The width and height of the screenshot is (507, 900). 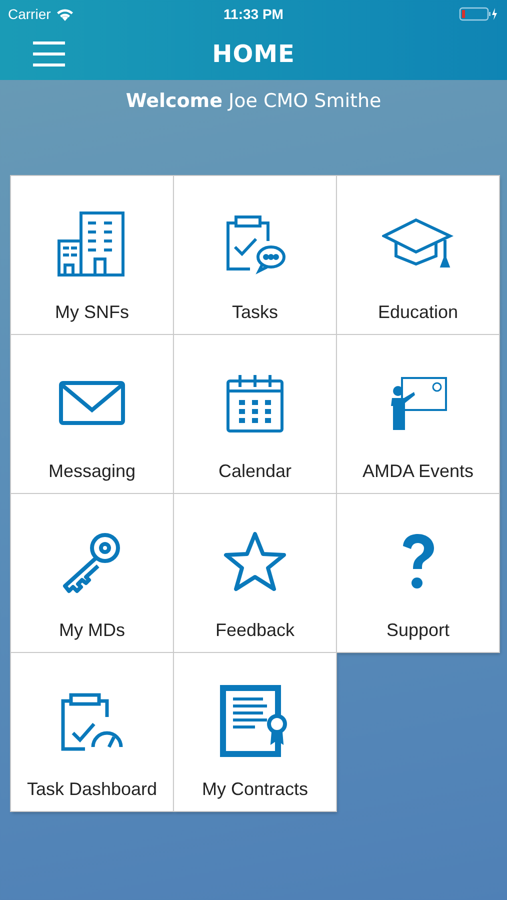 What do you see at coordinates (255, 732) in the screenshot?
I see `menu-tile: My Contracts` at bounding box center [255, 732].